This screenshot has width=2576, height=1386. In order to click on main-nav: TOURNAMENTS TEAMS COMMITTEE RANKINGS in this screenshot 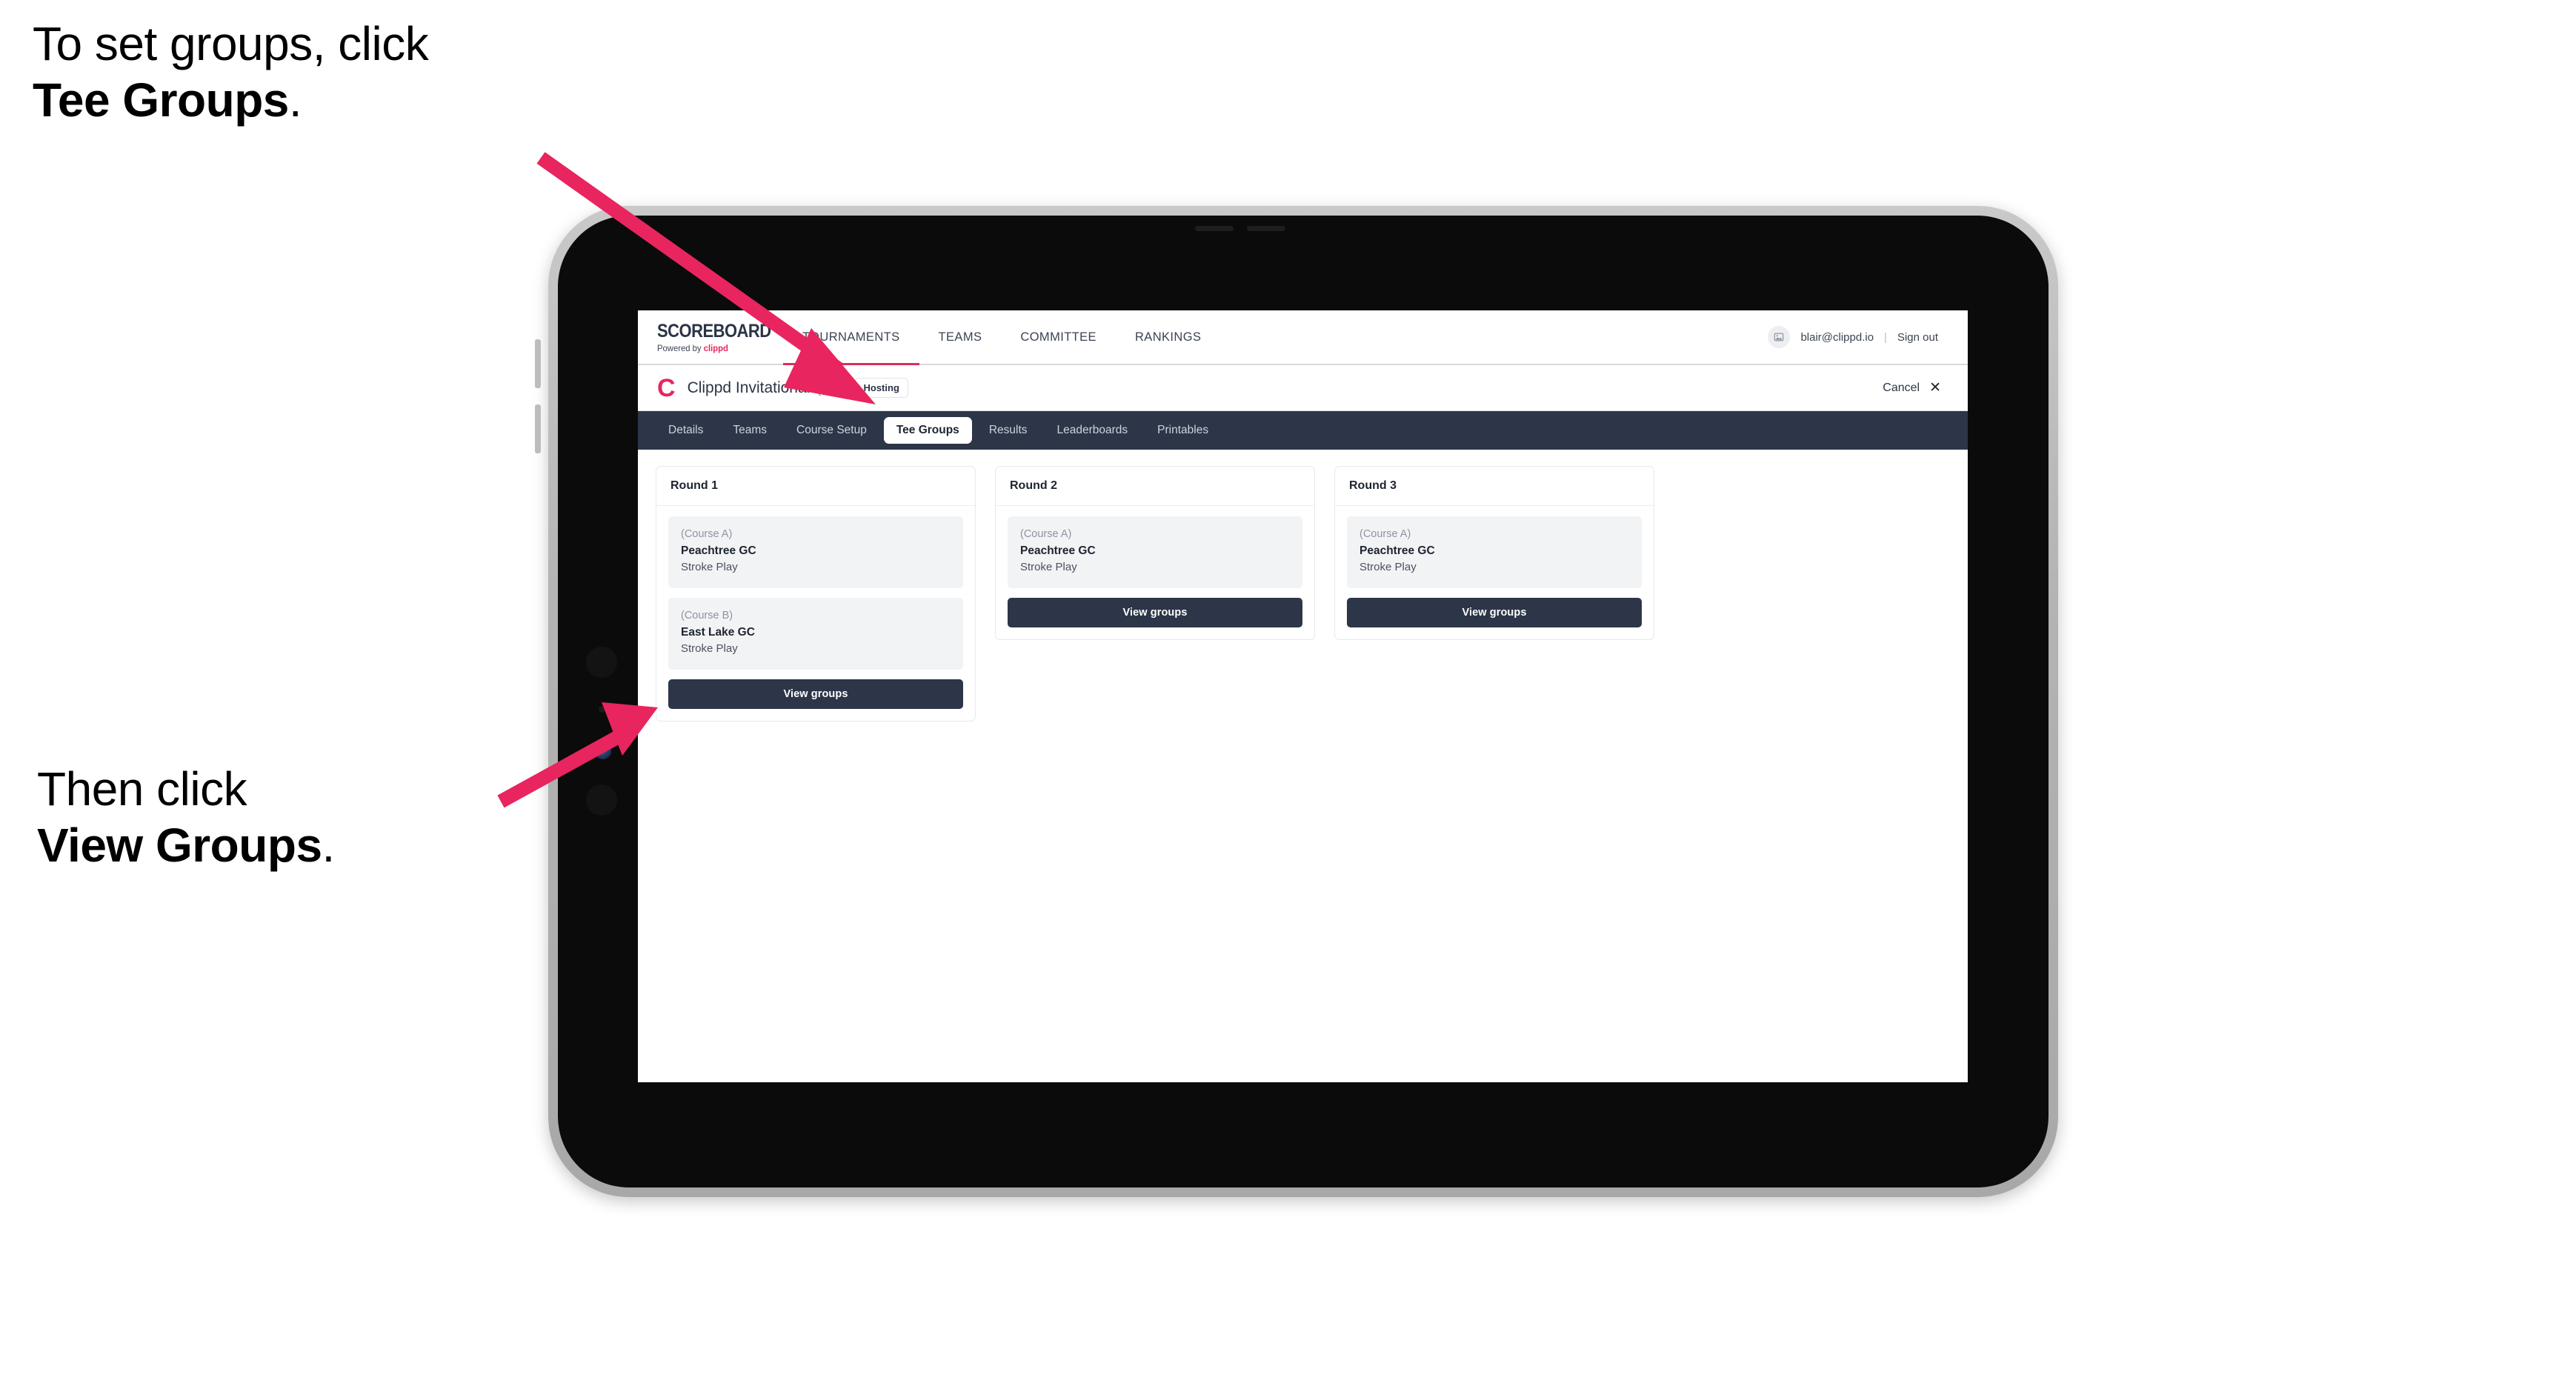, I will do `click(1002, 337)`.